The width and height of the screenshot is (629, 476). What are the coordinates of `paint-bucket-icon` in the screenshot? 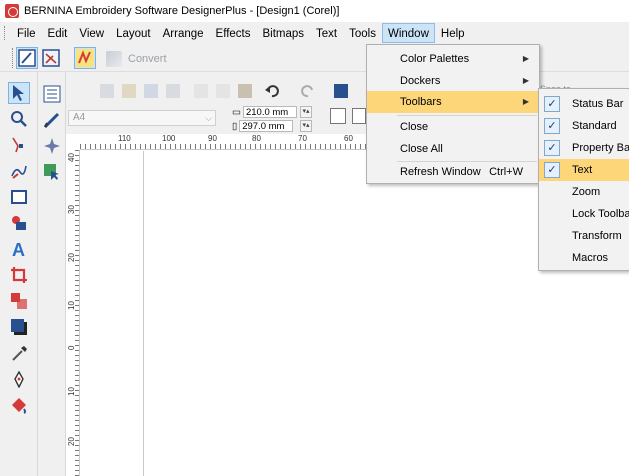 It's located at (19, 406).